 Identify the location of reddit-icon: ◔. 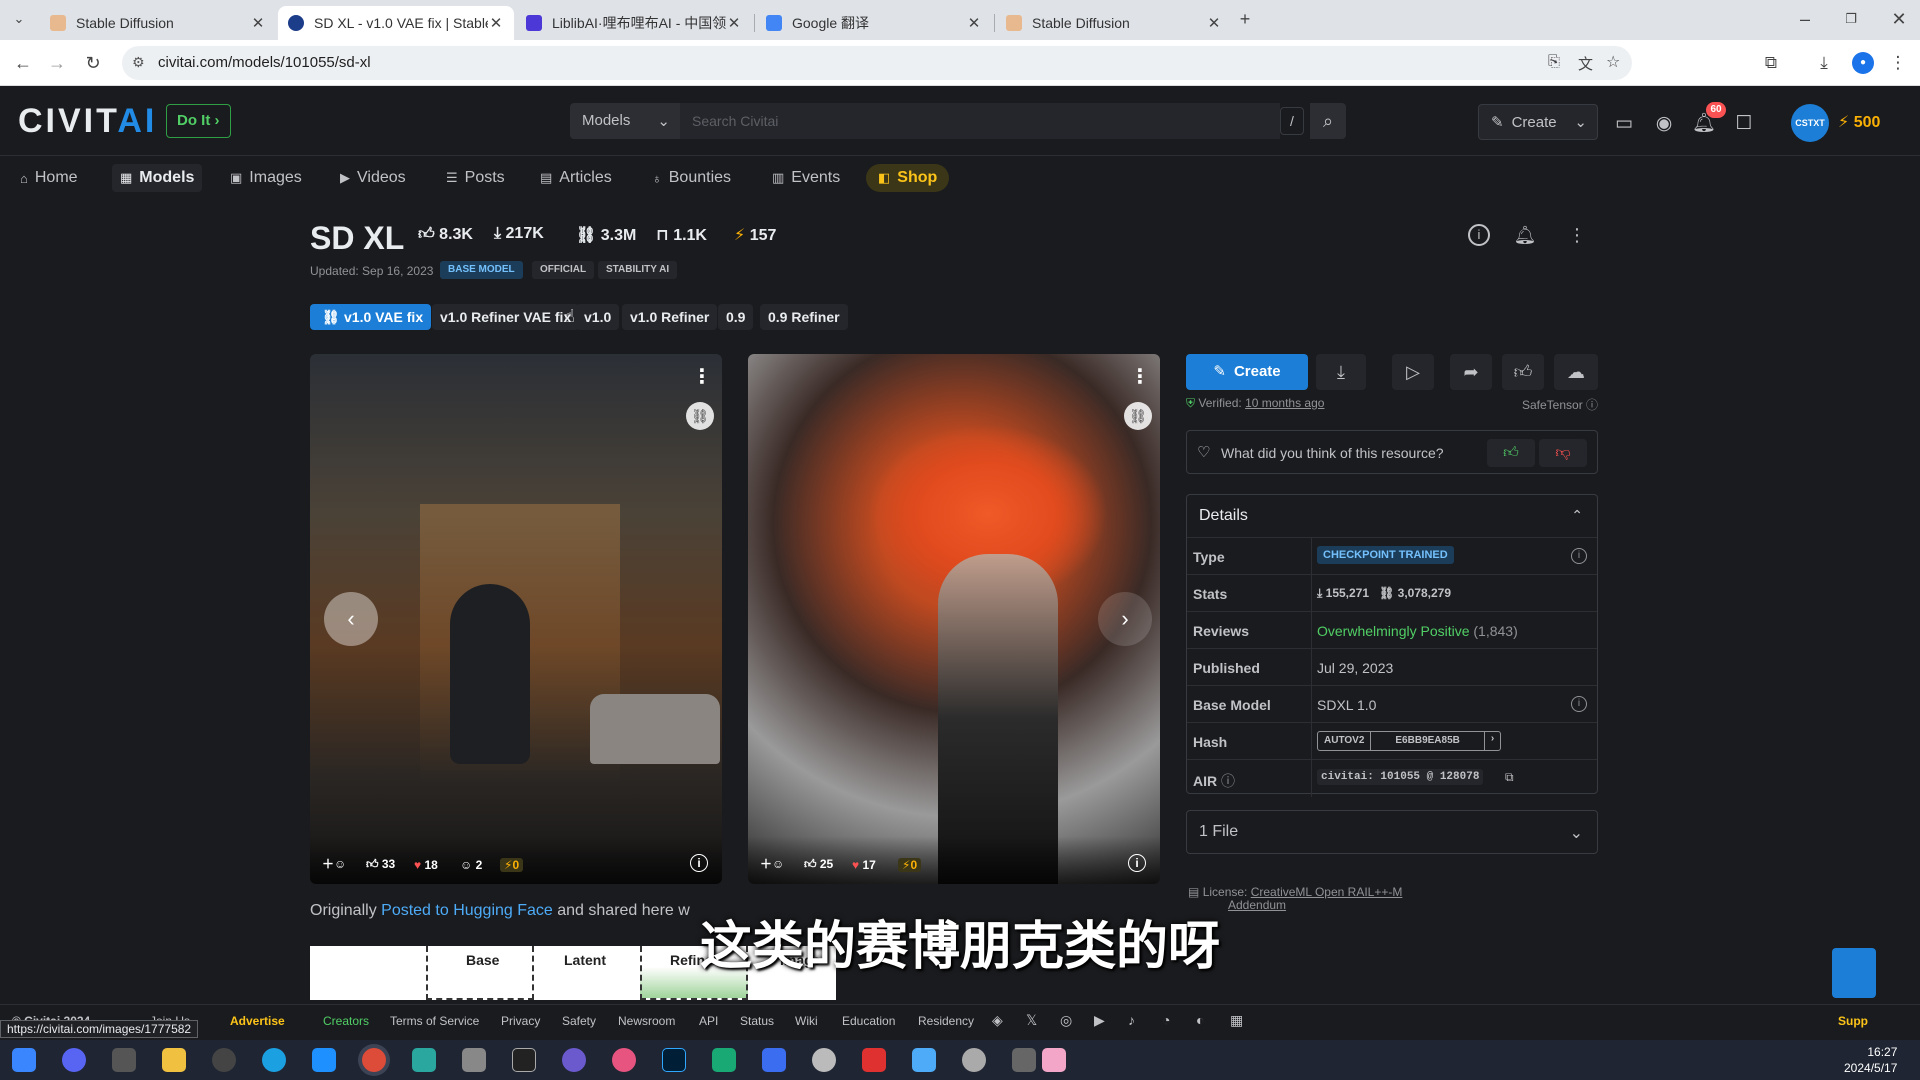
(1166, 1020).